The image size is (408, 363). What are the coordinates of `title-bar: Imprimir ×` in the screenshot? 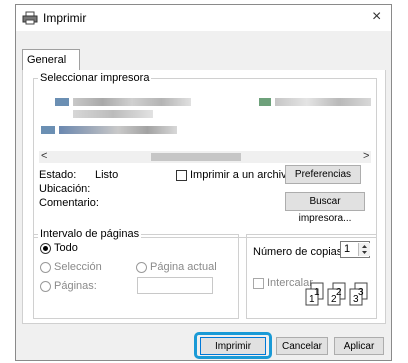 It's located at (203, 18).